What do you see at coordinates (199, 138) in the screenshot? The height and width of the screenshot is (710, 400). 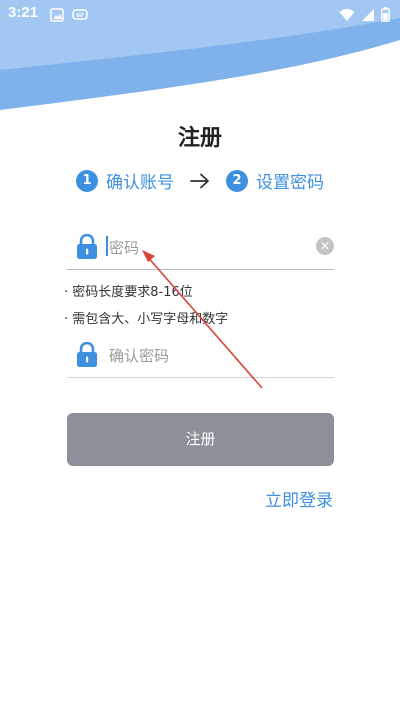 I see `page-title: 注册` at bounding box center [199, 138].